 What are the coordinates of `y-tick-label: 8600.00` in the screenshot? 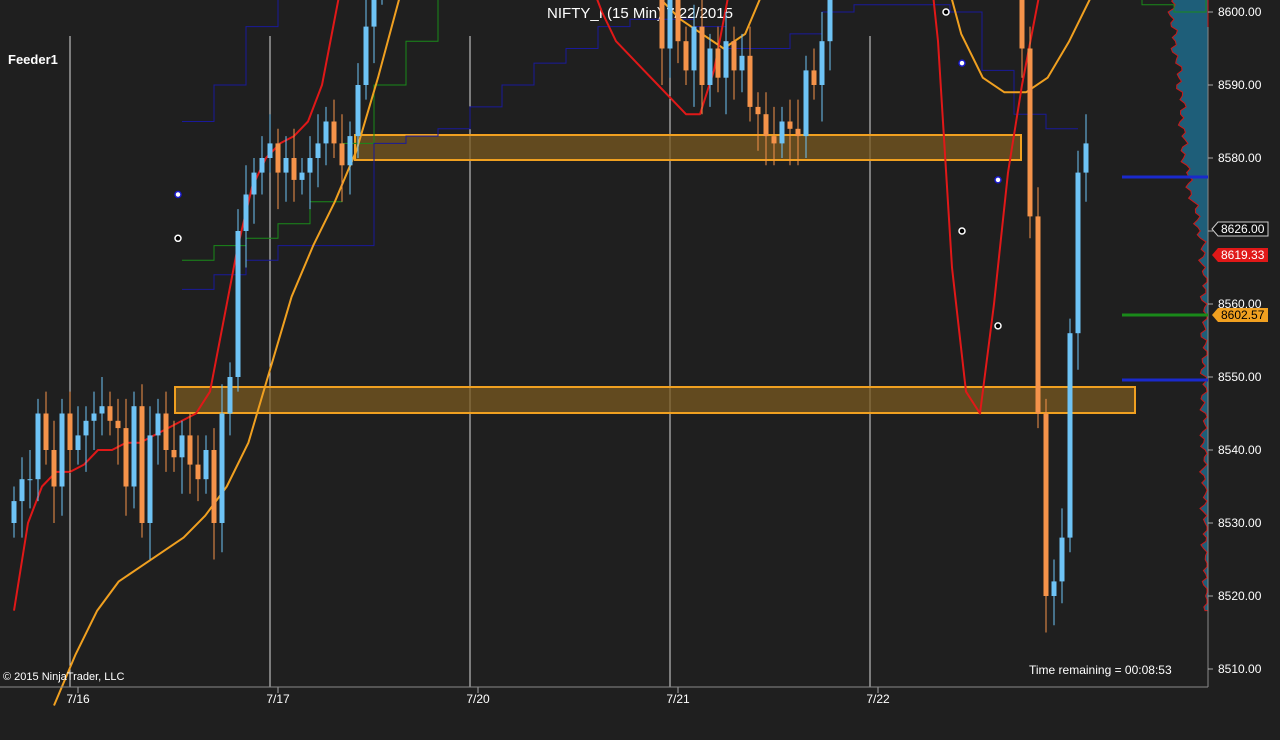 It's located at (1240, 12).